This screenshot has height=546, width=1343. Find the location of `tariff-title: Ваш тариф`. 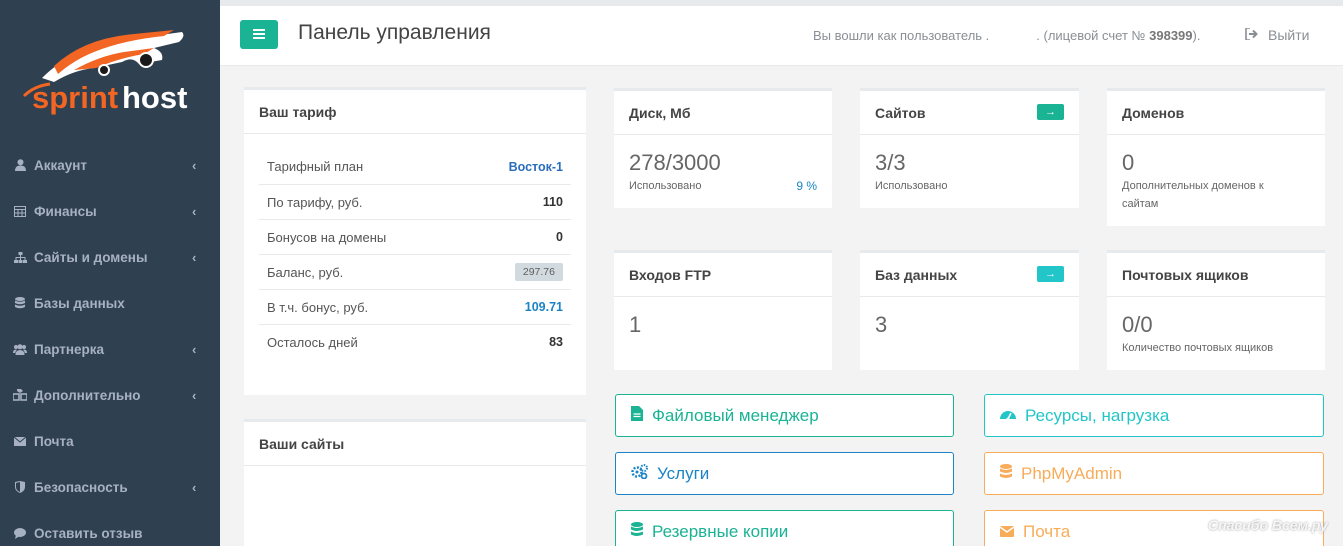

tariff-title: Ваш тариф is located at coordinates (415, 112).